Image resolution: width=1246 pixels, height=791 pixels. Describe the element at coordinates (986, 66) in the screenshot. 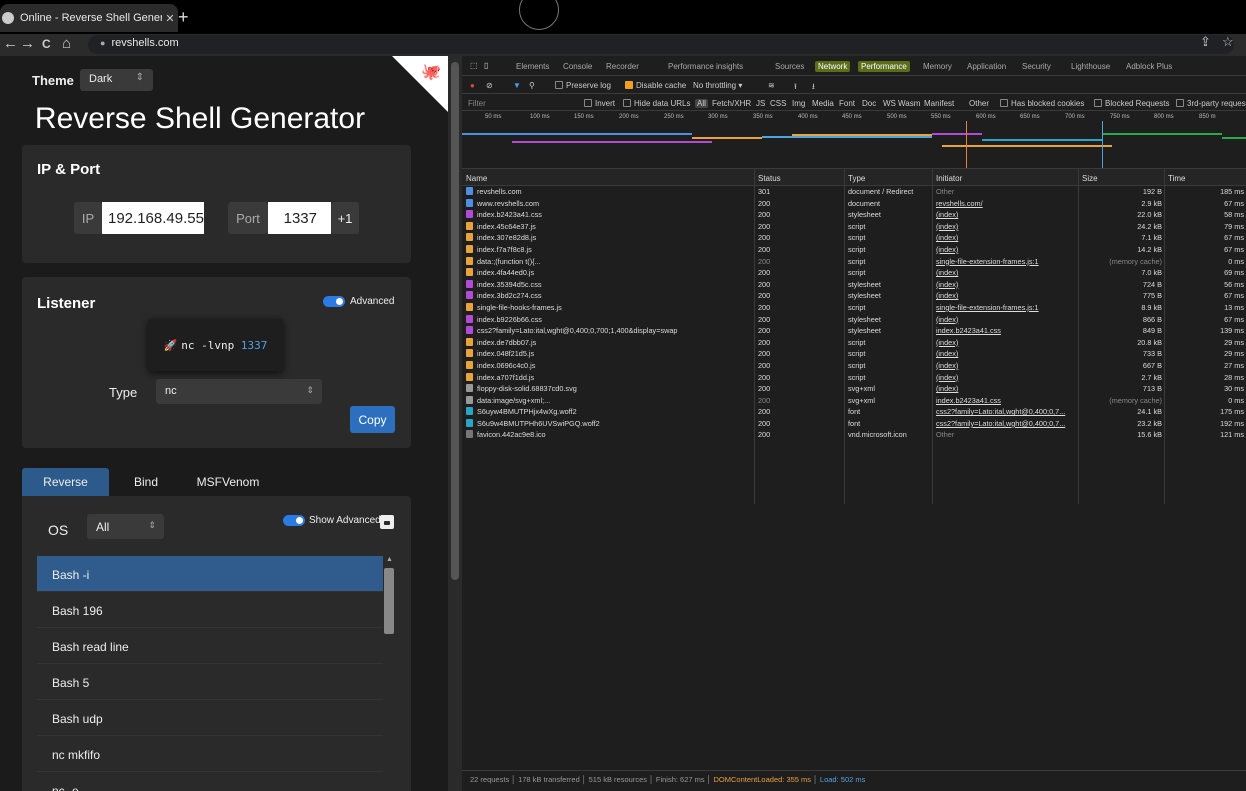

I see `tab-application: Application` at that location.